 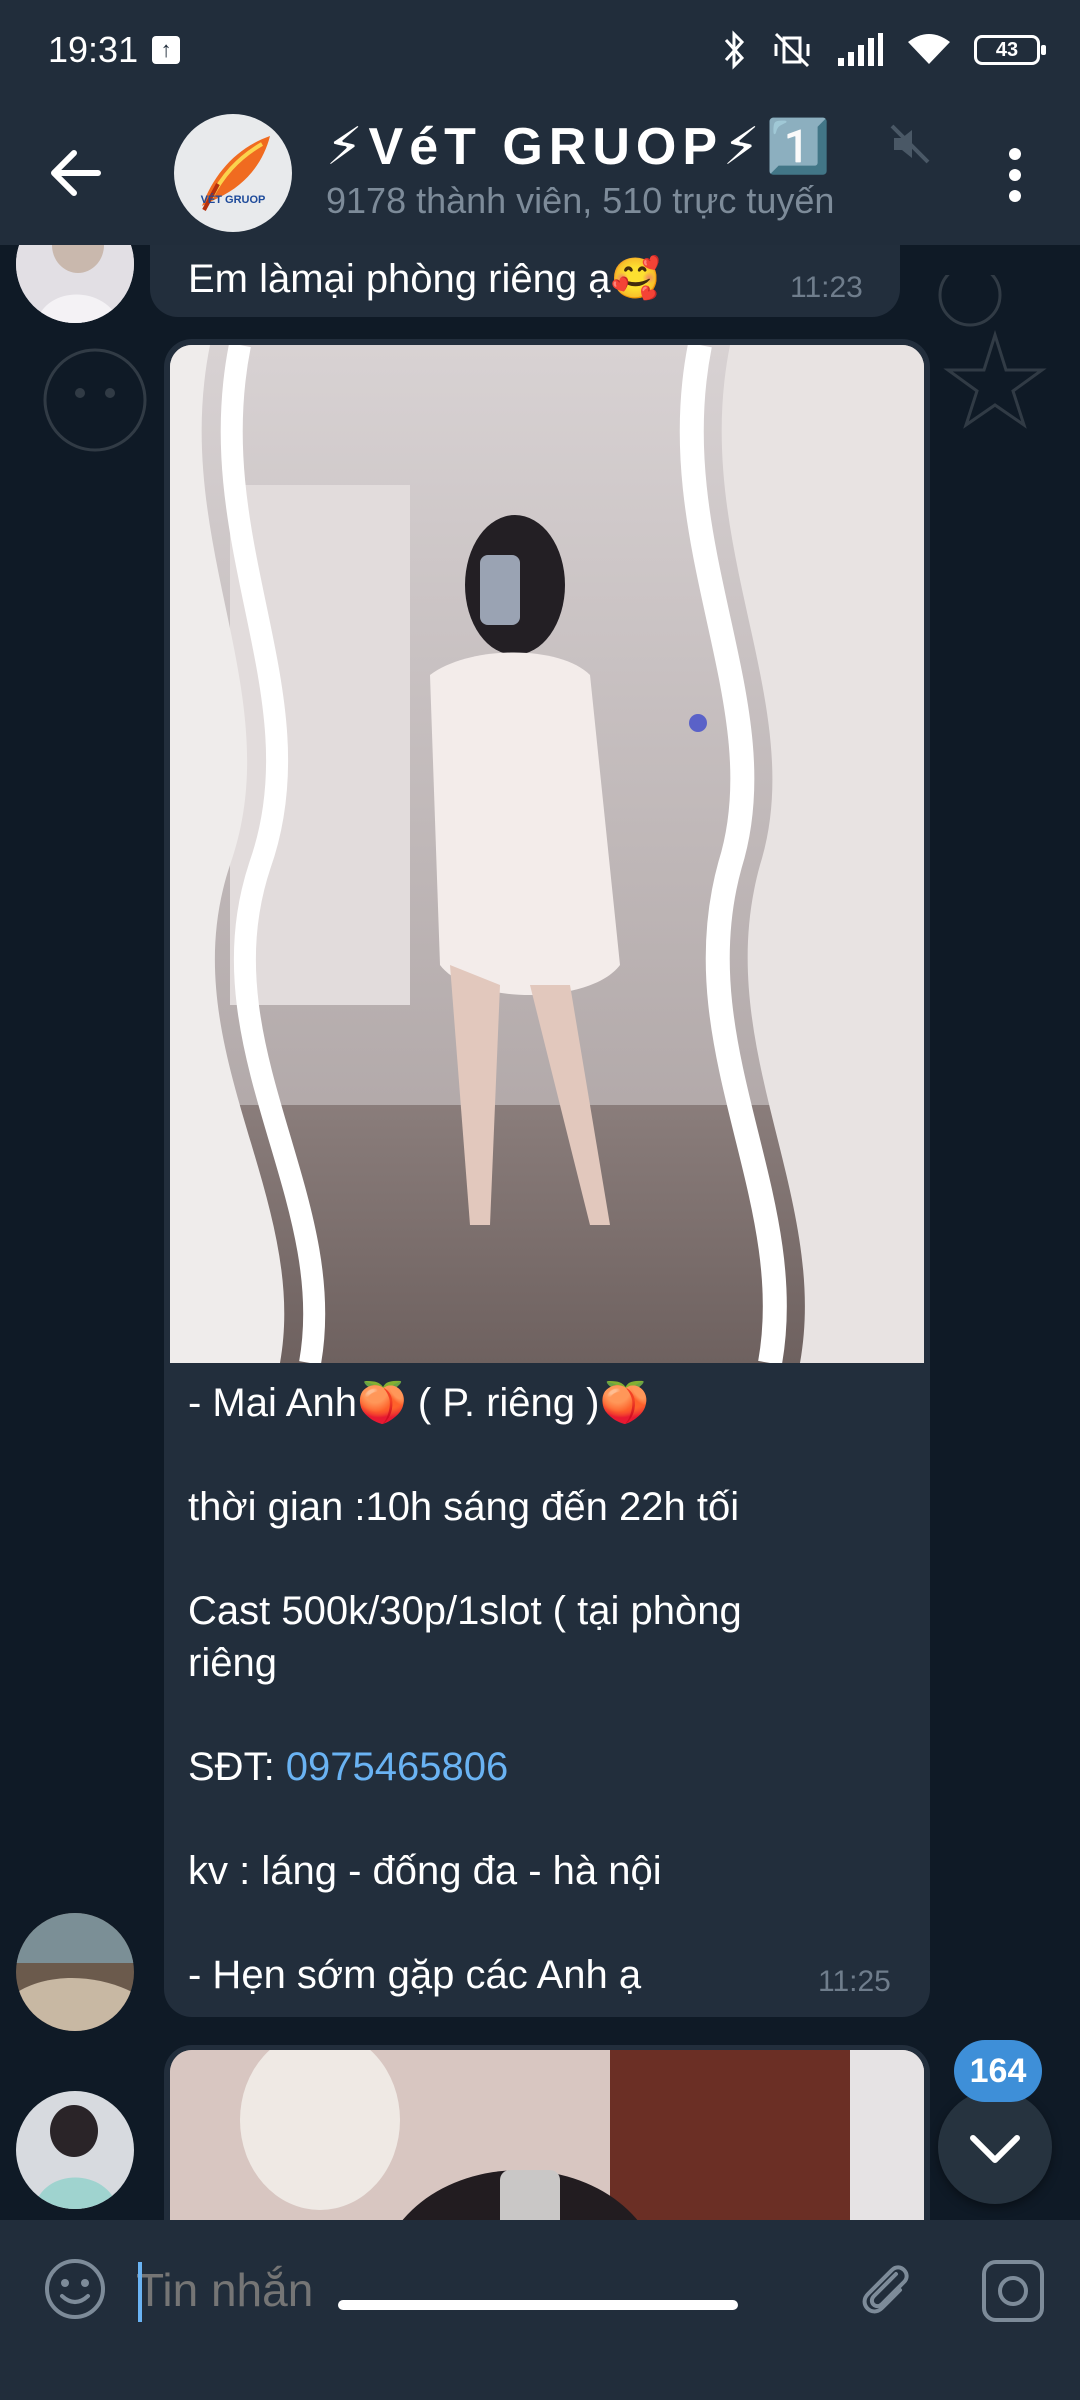 What do you see at coordinates (93, 49) in the screenshot?
I see `status-time: 19:31` at bounding box center [93, 49].